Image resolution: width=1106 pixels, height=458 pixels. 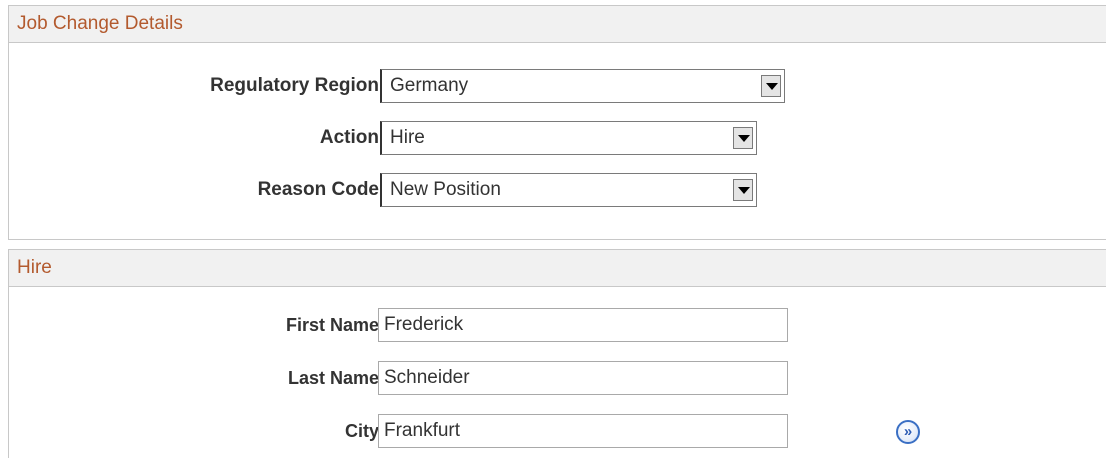 I want to click on reason-code-value: New Position, so click(x=445, y=189).